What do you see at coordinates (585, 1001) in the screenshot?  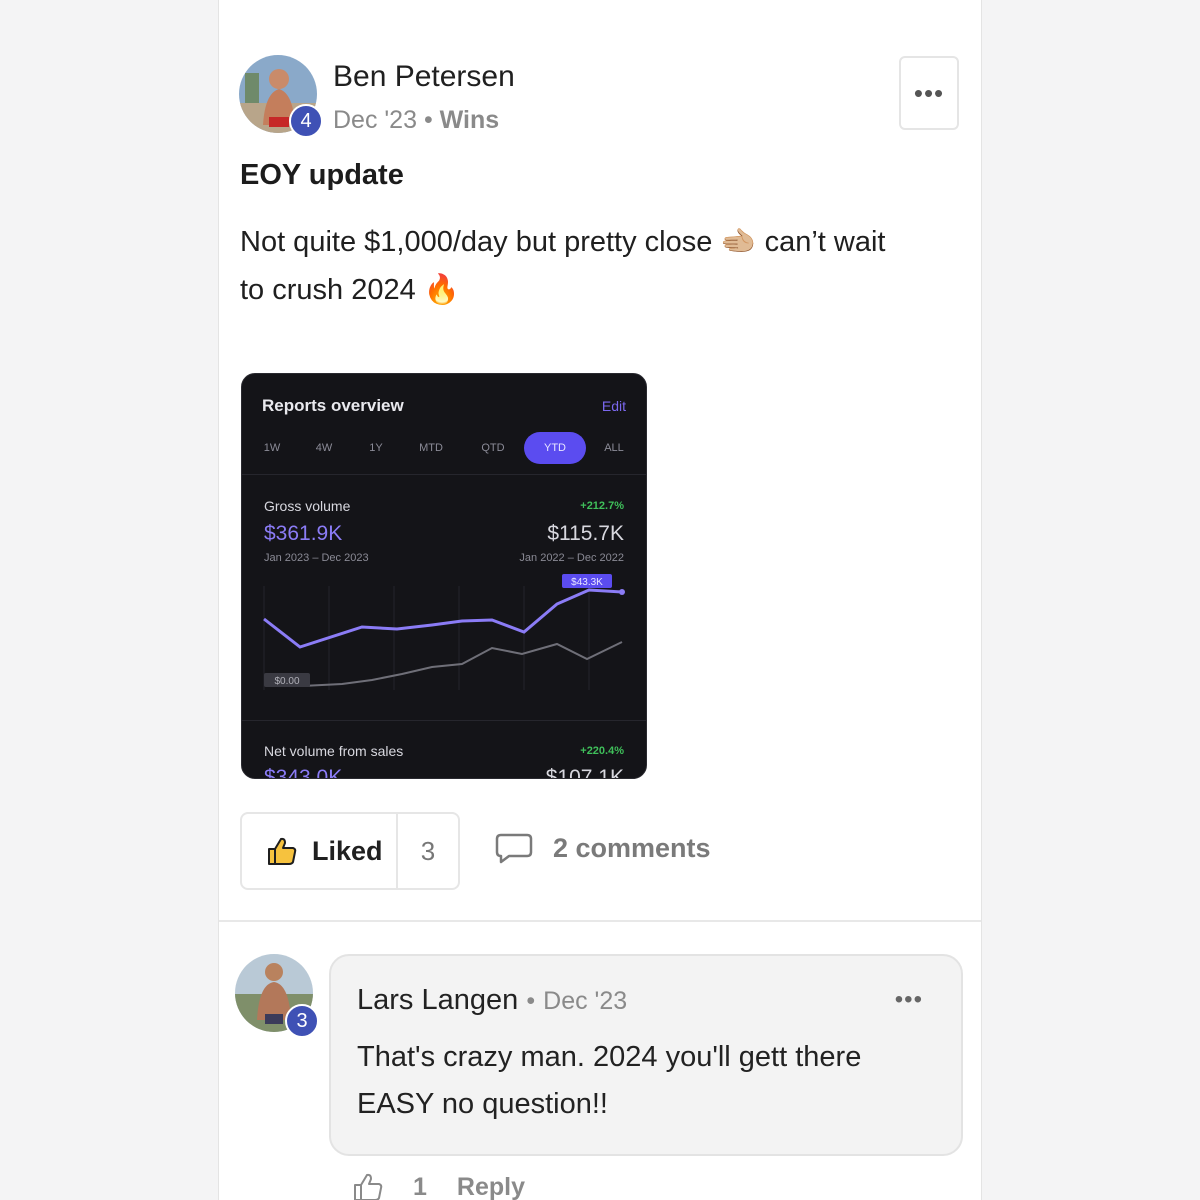 I see `comment-date: Dec '23` at bounding box center [585, 1001].